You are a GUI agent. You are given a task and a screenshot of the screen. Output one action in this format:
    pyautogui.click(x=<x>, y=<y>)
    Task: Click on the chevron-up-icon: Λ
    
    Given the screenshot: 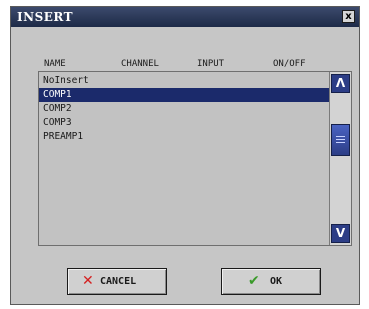 What is the action you would take?
    pyautogui.click(x=340, y=83)
    